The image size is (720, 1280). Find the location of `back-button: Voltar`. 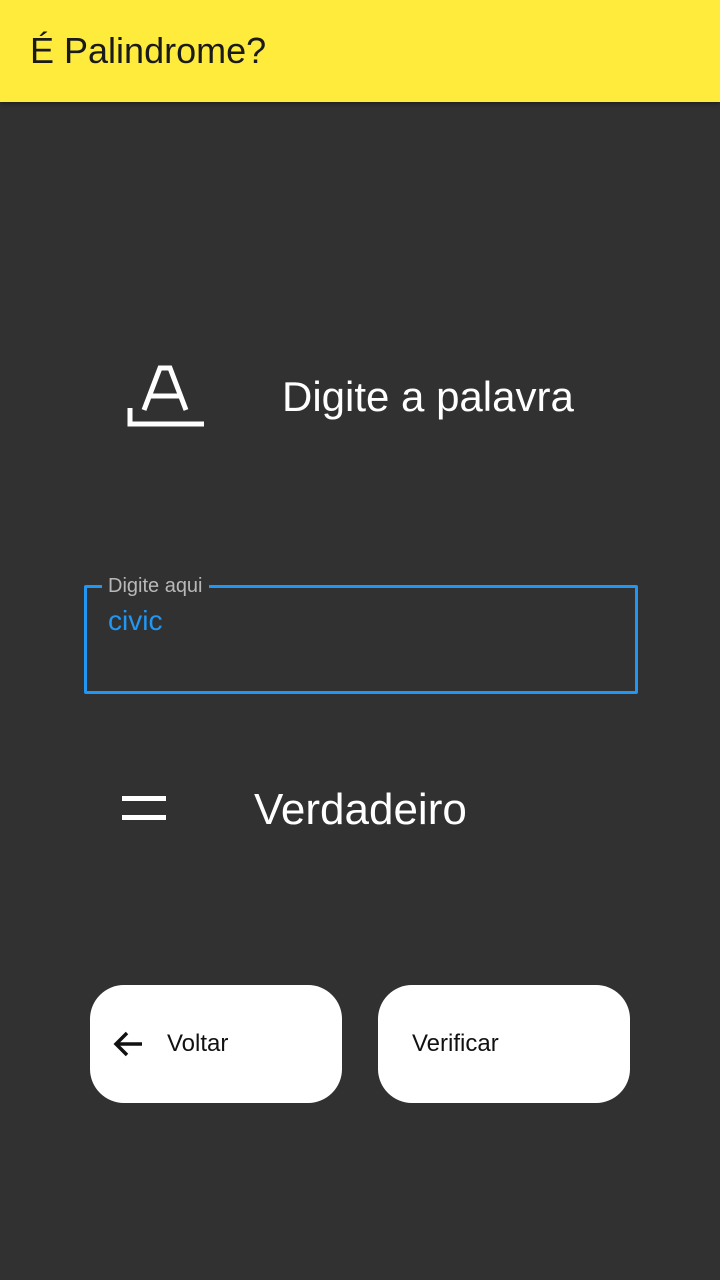

back-button: Voltar is located at coordinates (216, 1044).